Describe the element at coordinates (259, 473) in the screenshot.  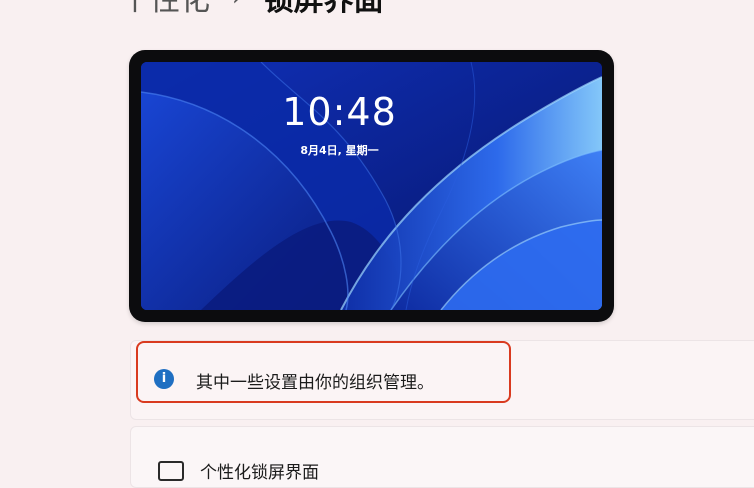
I see `personalize-lock-screen-label: 个性化锁屏界面` at that location.